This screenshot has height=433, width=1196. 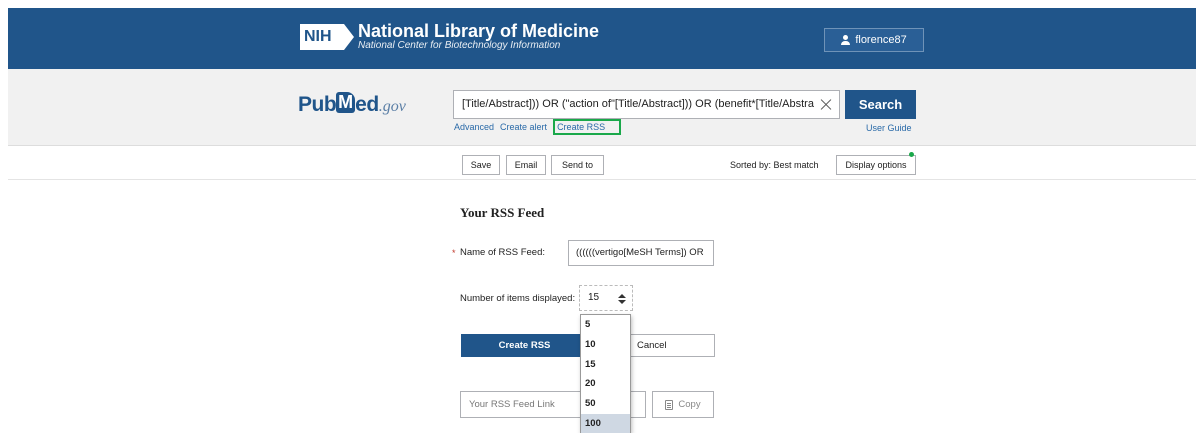 What do you see at coordinates (881, 40) in the screenshot?
I see `username-label: florence87` at bounding box center [881, 40].